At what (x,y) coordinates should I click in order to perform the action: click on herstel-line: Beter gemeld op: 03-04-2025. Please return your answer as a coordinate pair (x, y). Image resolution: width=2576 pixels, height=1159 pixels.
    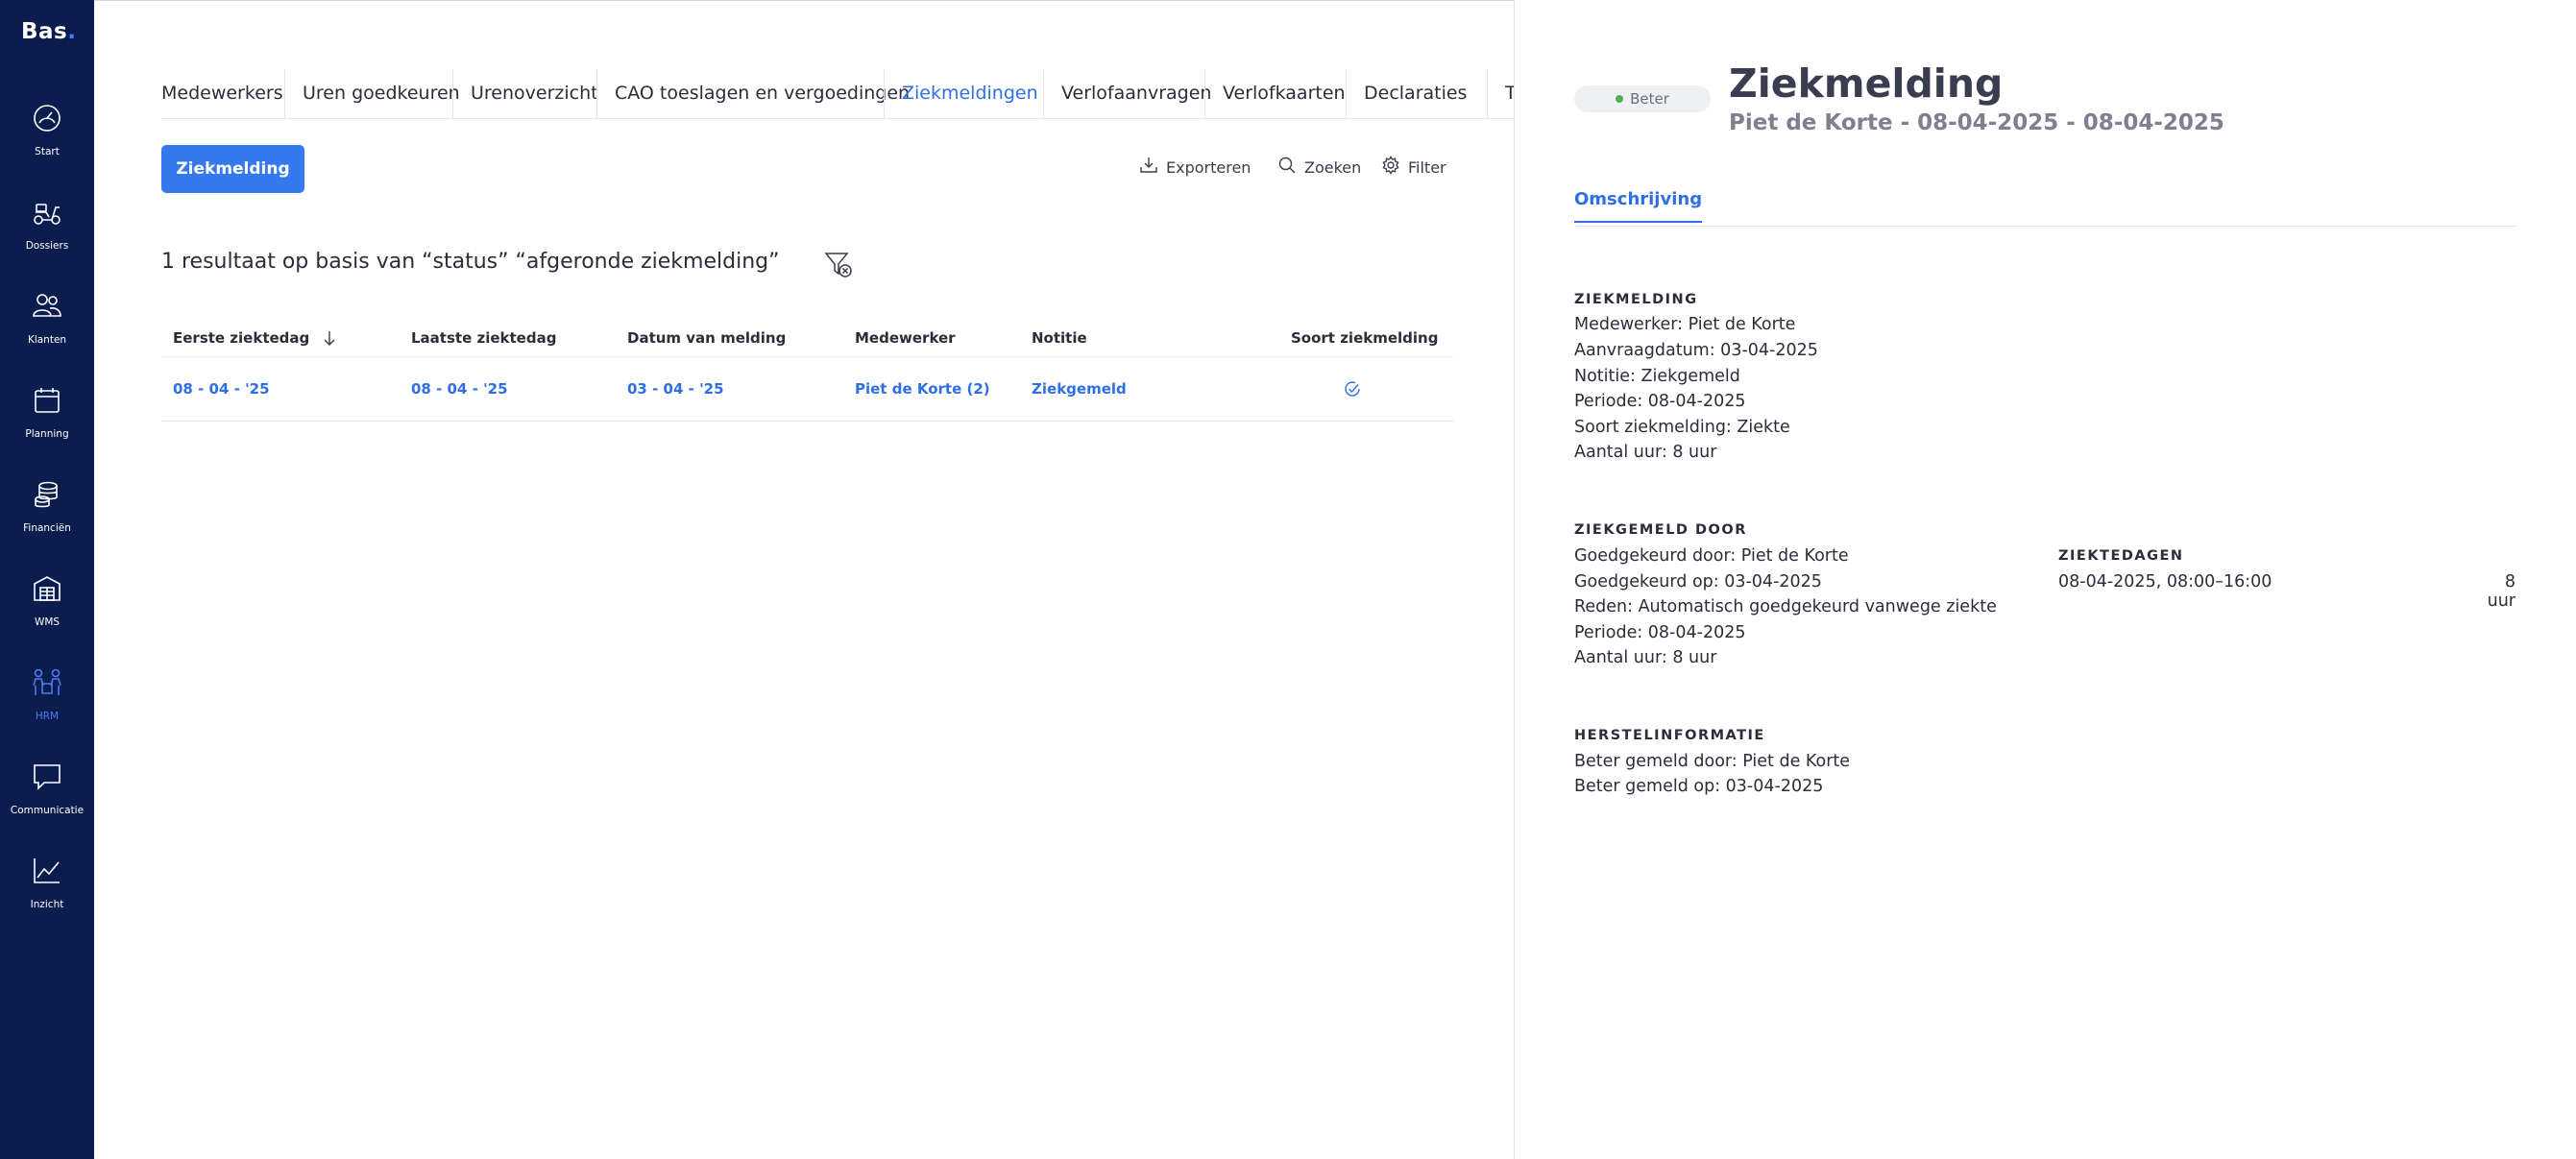
    Looking at the image, I should click on (1699, 786).